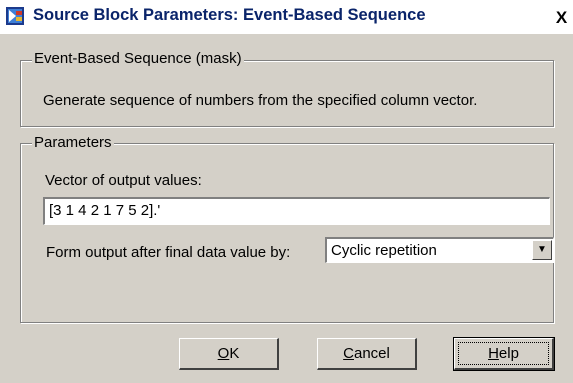 Image resolution: width=573 pixels, height=383 pixels. Describe the element at coordinates (384, 250) in the screenshot. I see `form-output-select-value: Cyclic repetition` at that location.